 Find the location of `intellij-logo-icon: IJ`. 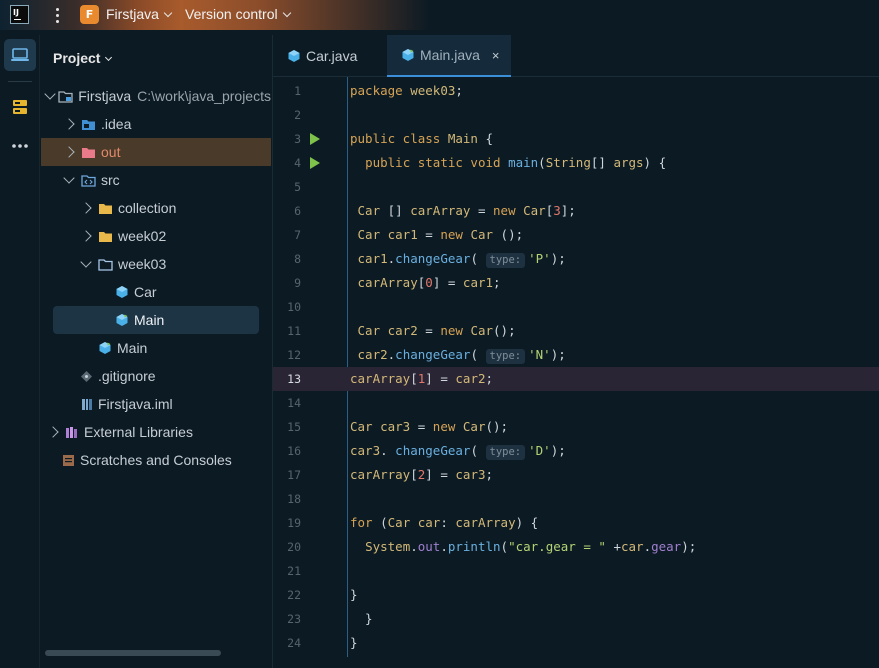

intellij-logo-icon: IJ is located at coordinates (19, 14).